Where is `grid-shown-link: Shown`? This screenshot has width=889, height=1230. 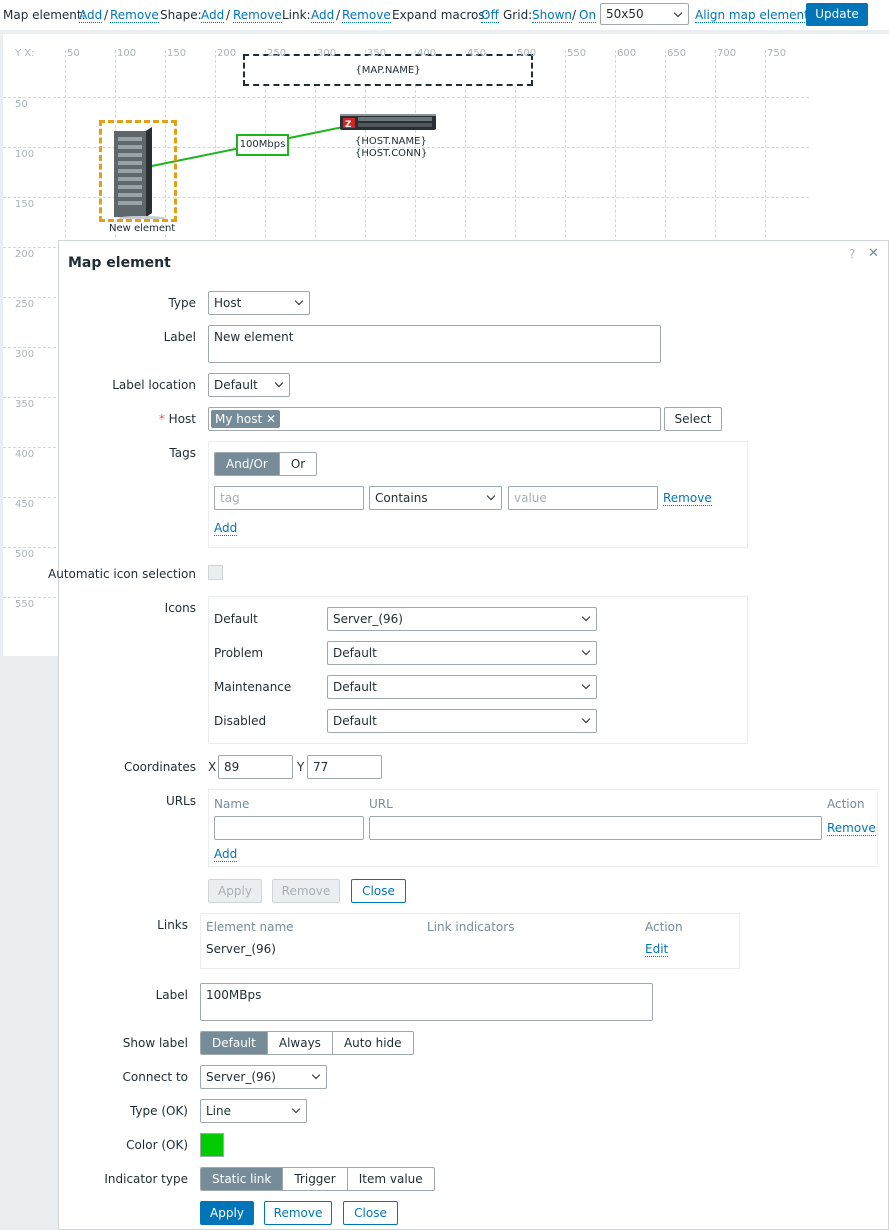 grid-shown-link: Shown is located at coordinates (552, 15).